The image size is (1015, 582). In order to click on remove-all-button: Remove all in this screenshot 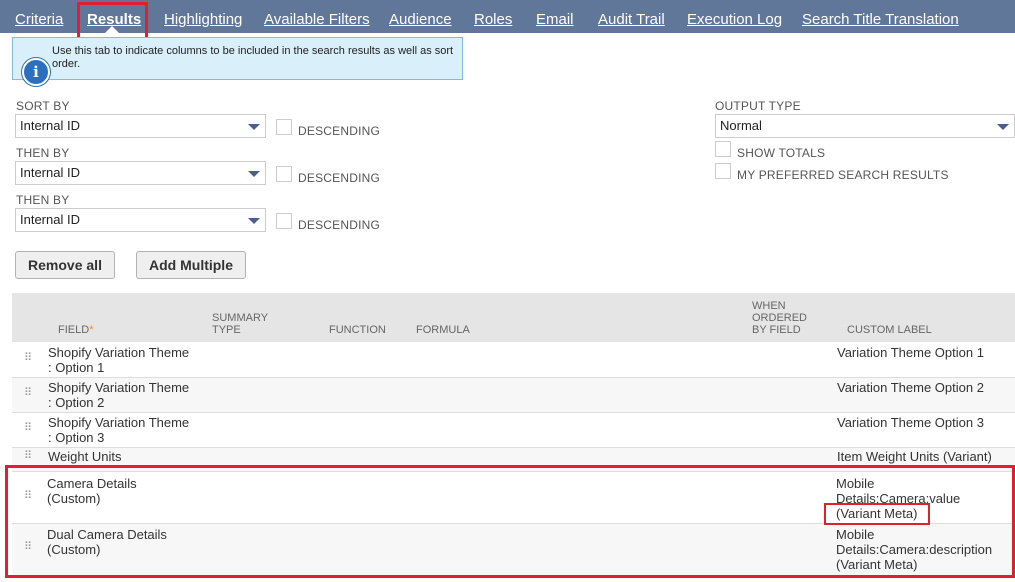, I will do `click(65, 265)`.